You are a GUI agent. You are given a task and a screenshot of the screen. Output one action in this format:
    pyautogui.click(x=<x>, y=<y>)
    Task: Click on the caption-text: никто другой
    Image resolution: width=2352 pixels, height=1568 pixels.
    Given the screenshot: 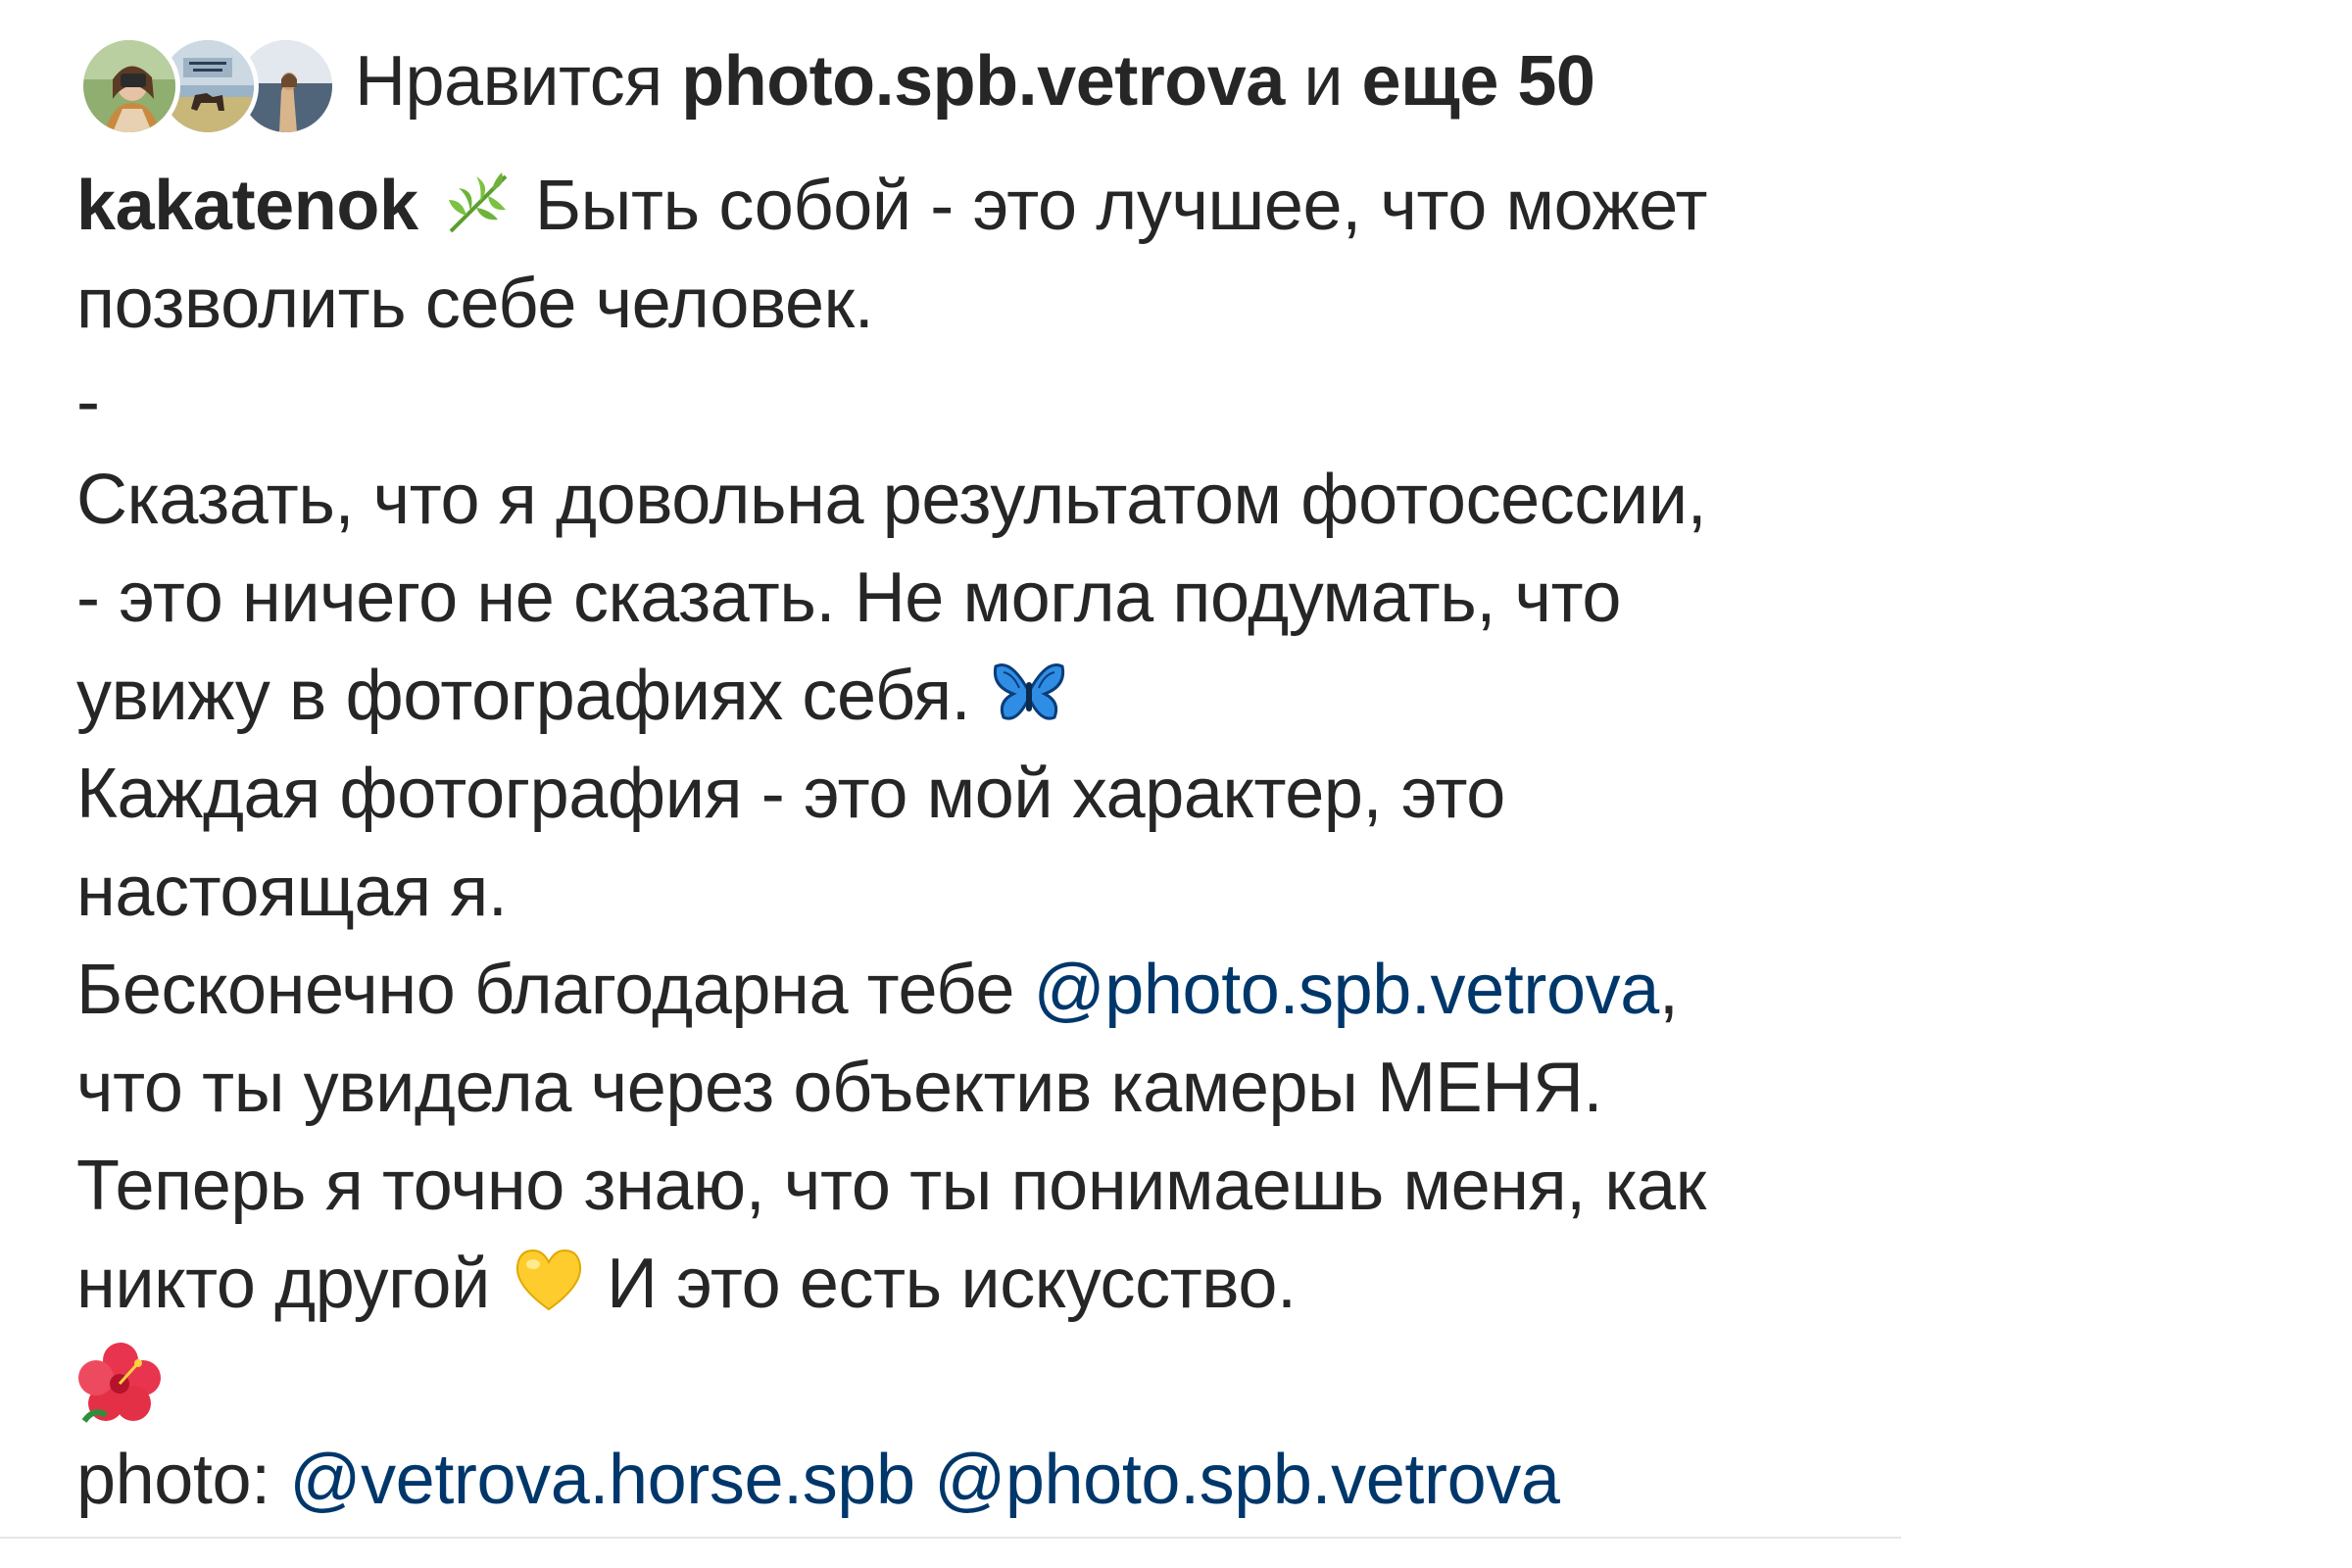 What is the action you would take?
    pyautogui.click(x=283, y=1284)
    